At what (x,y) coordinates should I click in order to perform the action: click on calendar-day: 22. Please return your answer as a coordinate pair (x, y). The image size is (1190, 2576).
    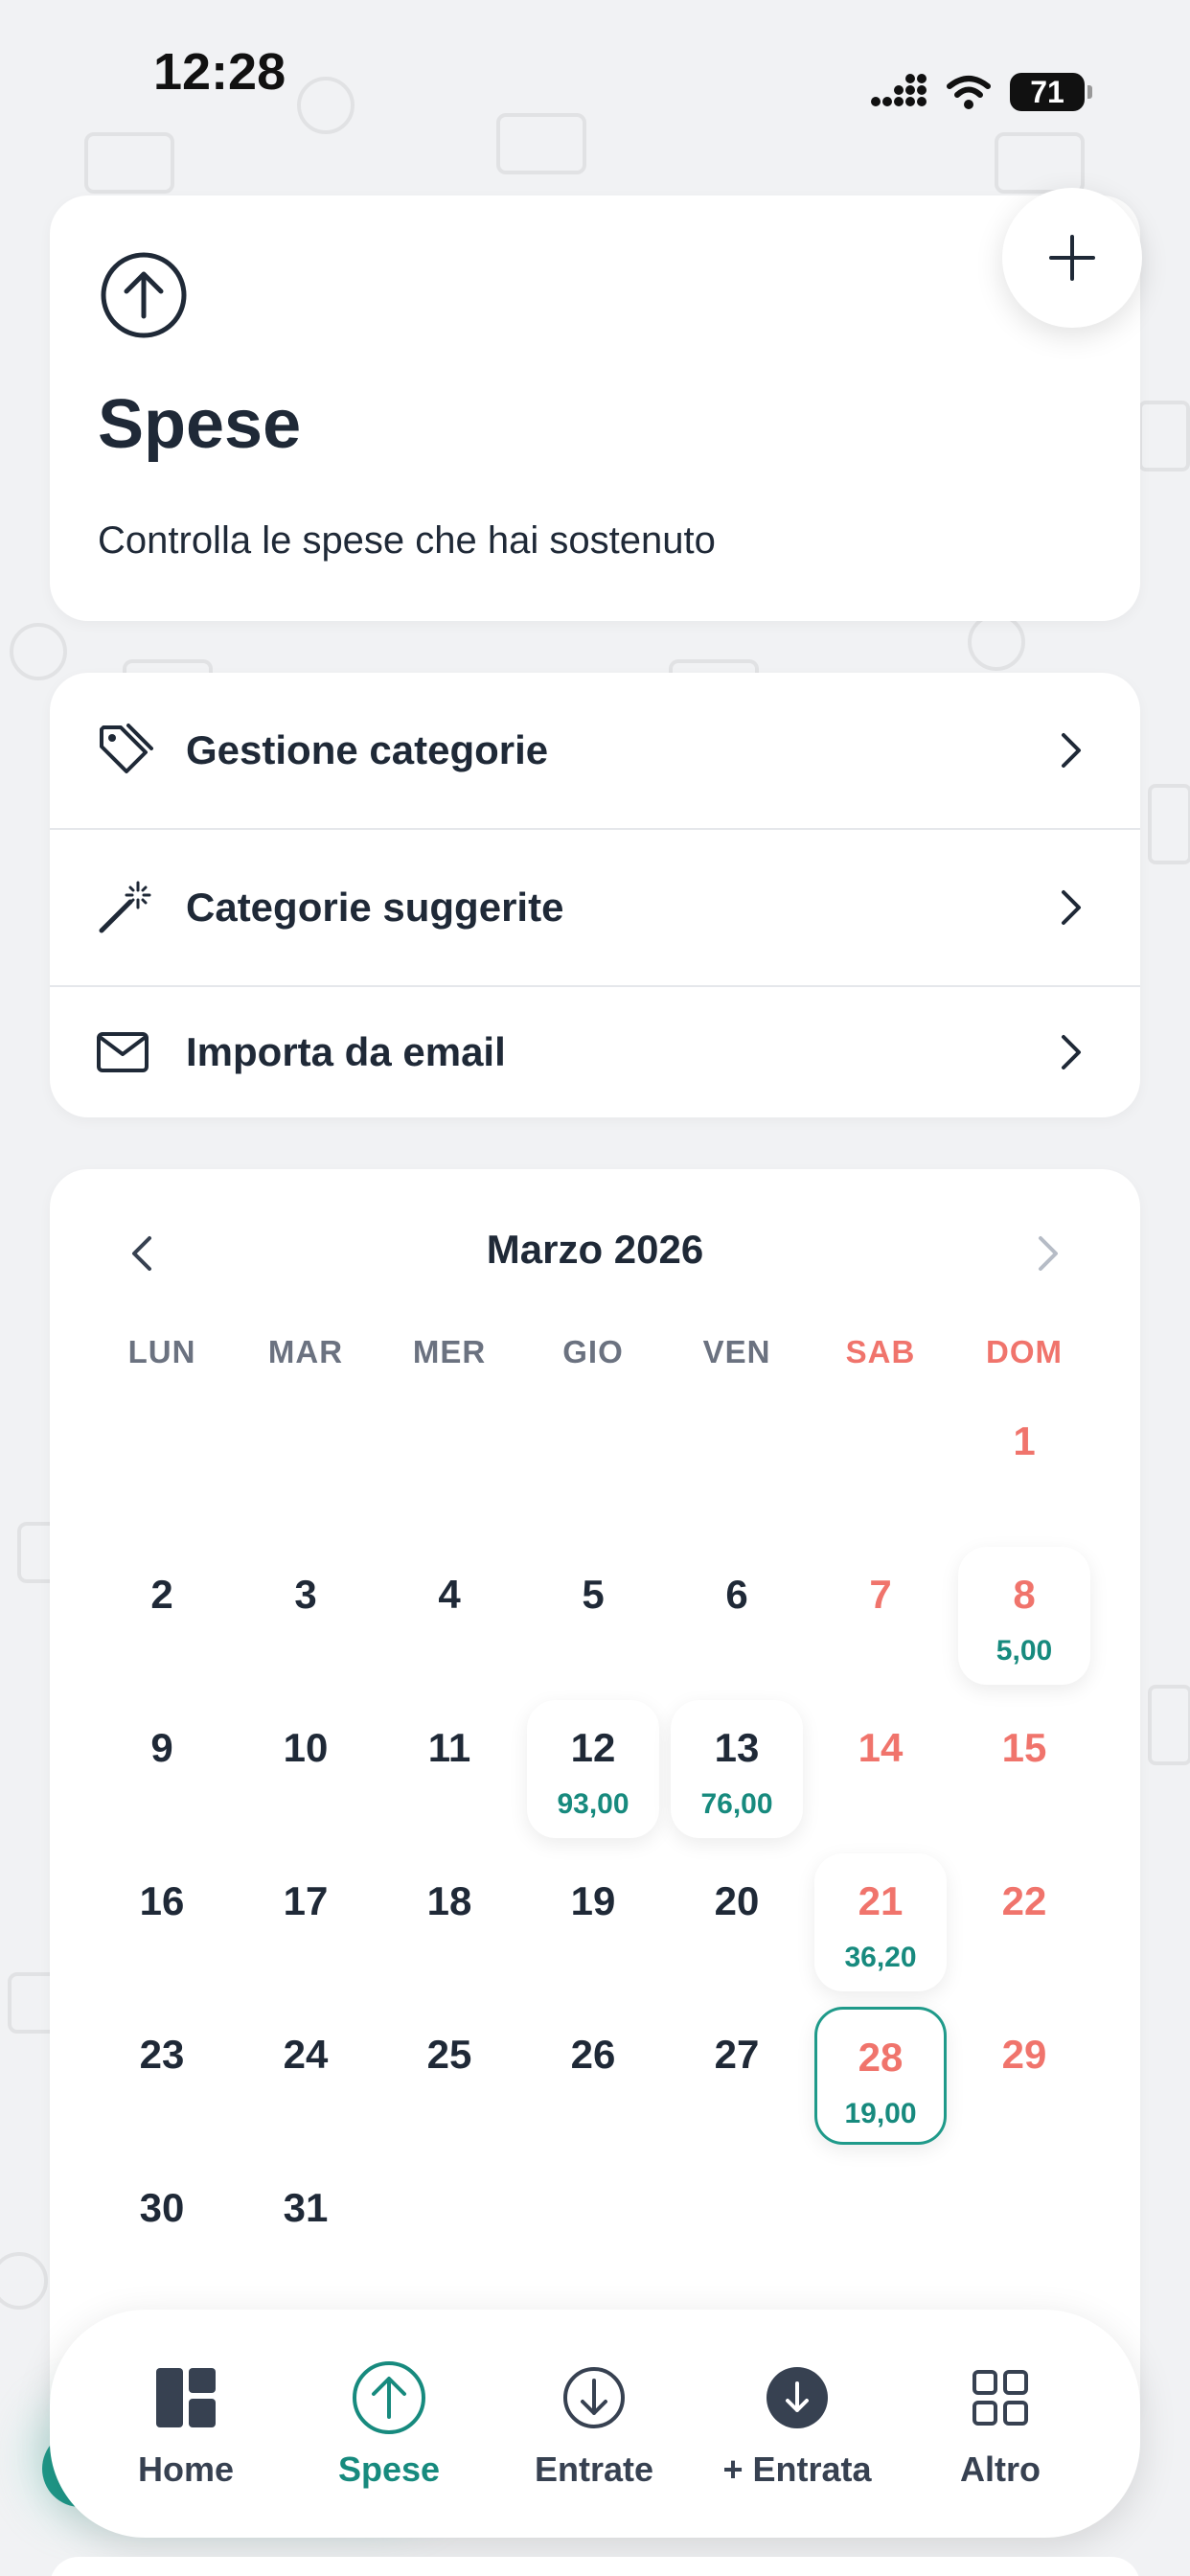
    Looking at the image, I should click on (1024, 1922).